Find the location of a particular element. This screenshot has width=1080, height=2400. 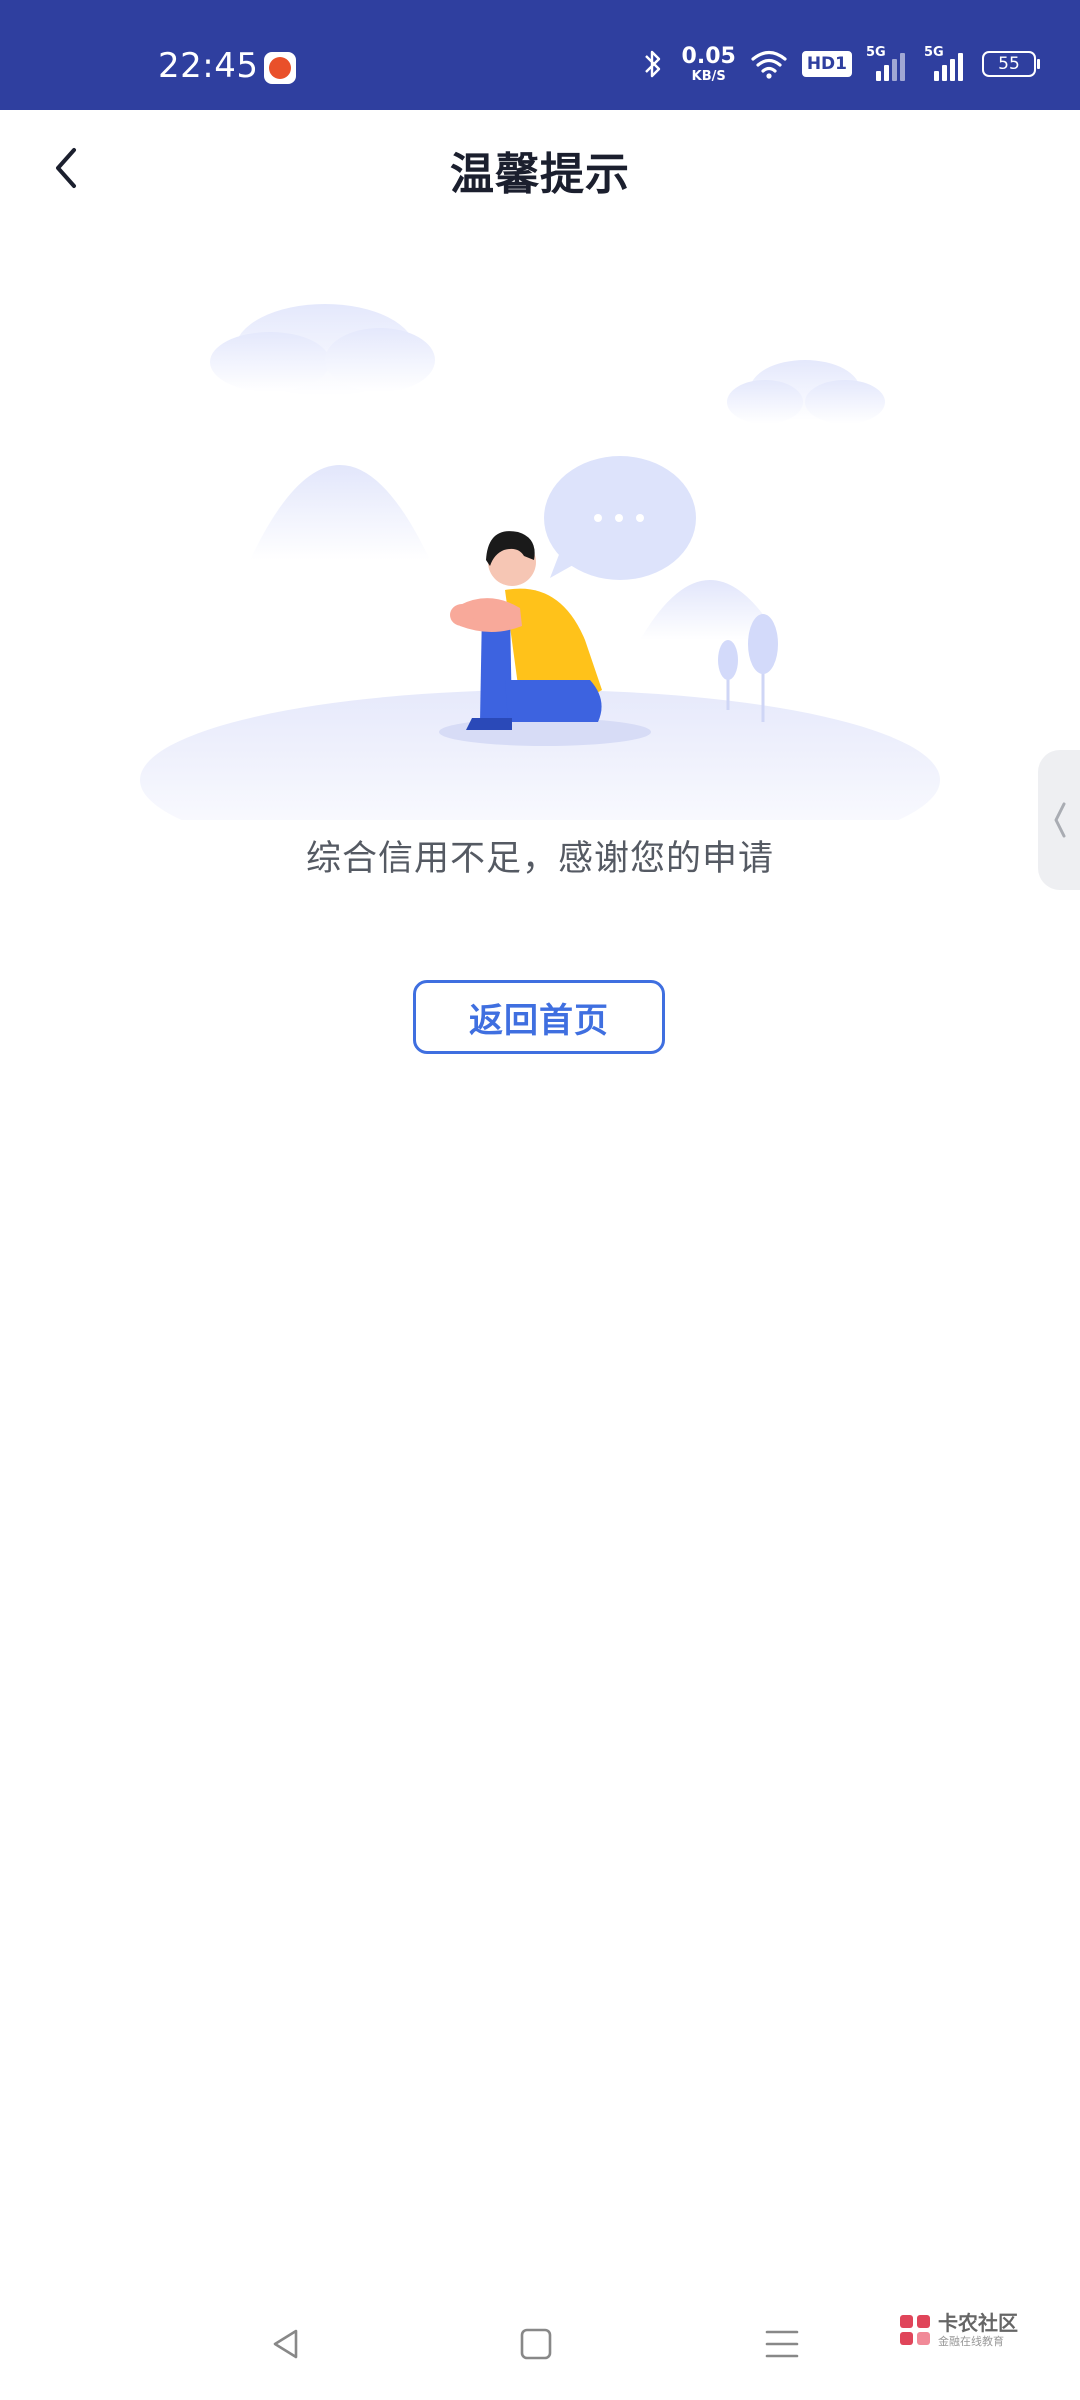

battery-icon: 55 is located at coordinates (1011, 64).